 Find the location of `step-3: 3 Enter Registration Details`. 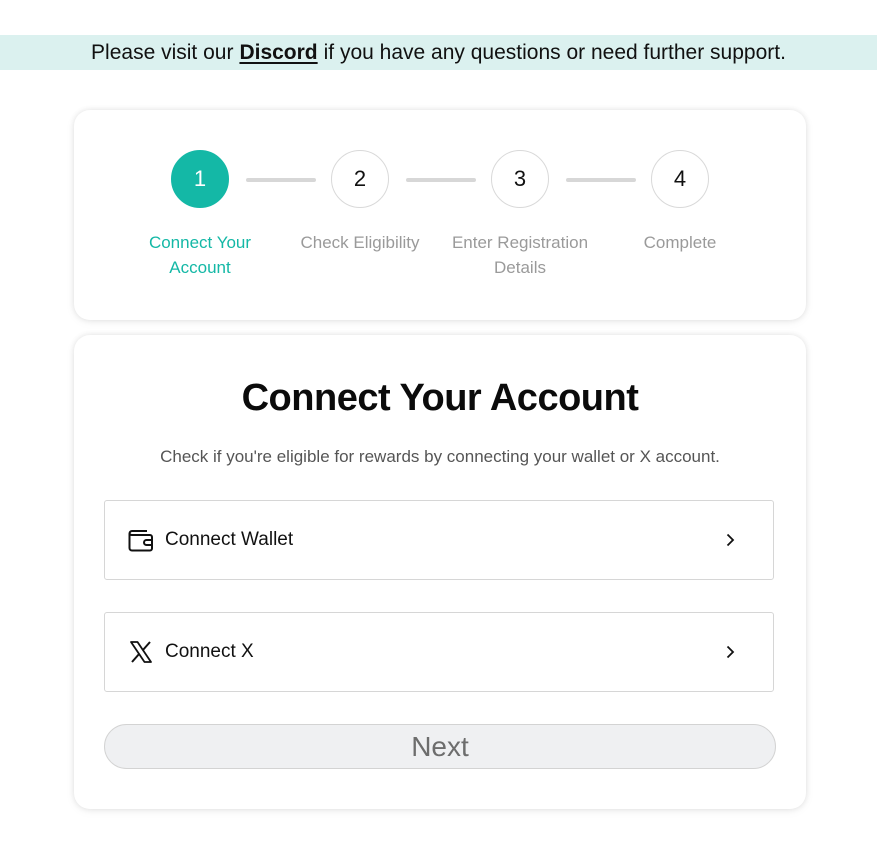

step-3: 3 Enter Registration Details is located at coordinates (520, 215).